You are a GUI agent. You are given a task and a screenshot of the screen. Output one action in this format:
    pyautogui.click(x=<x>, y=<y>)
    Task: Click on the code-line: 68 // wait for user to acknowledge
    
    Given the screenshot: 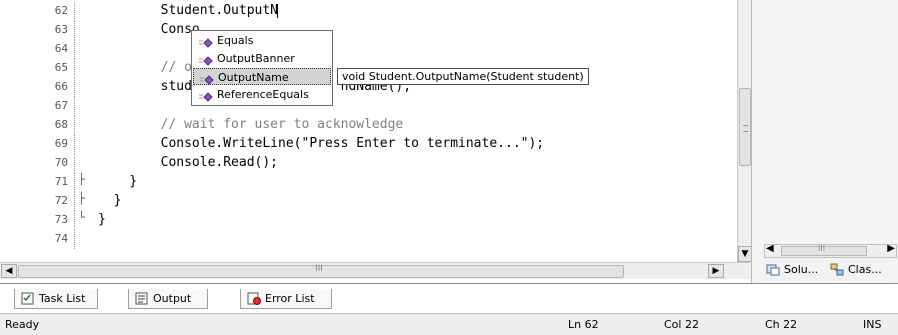 What is the action you would take?
    pyautogui.click(x=368, y=125)
    